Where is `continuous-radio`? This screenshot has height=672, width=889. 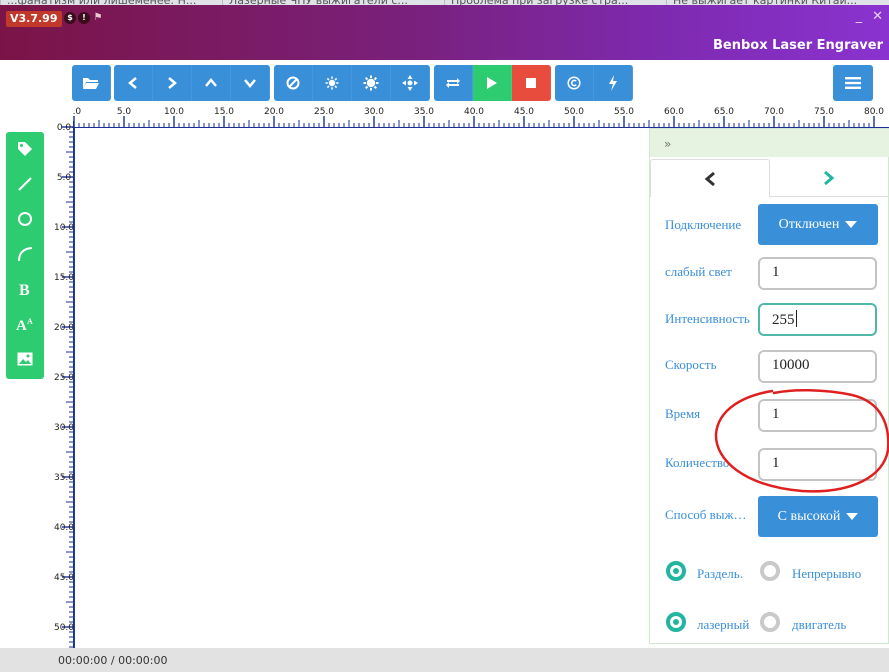
continuous-radio is located at coordinates (770, 571).